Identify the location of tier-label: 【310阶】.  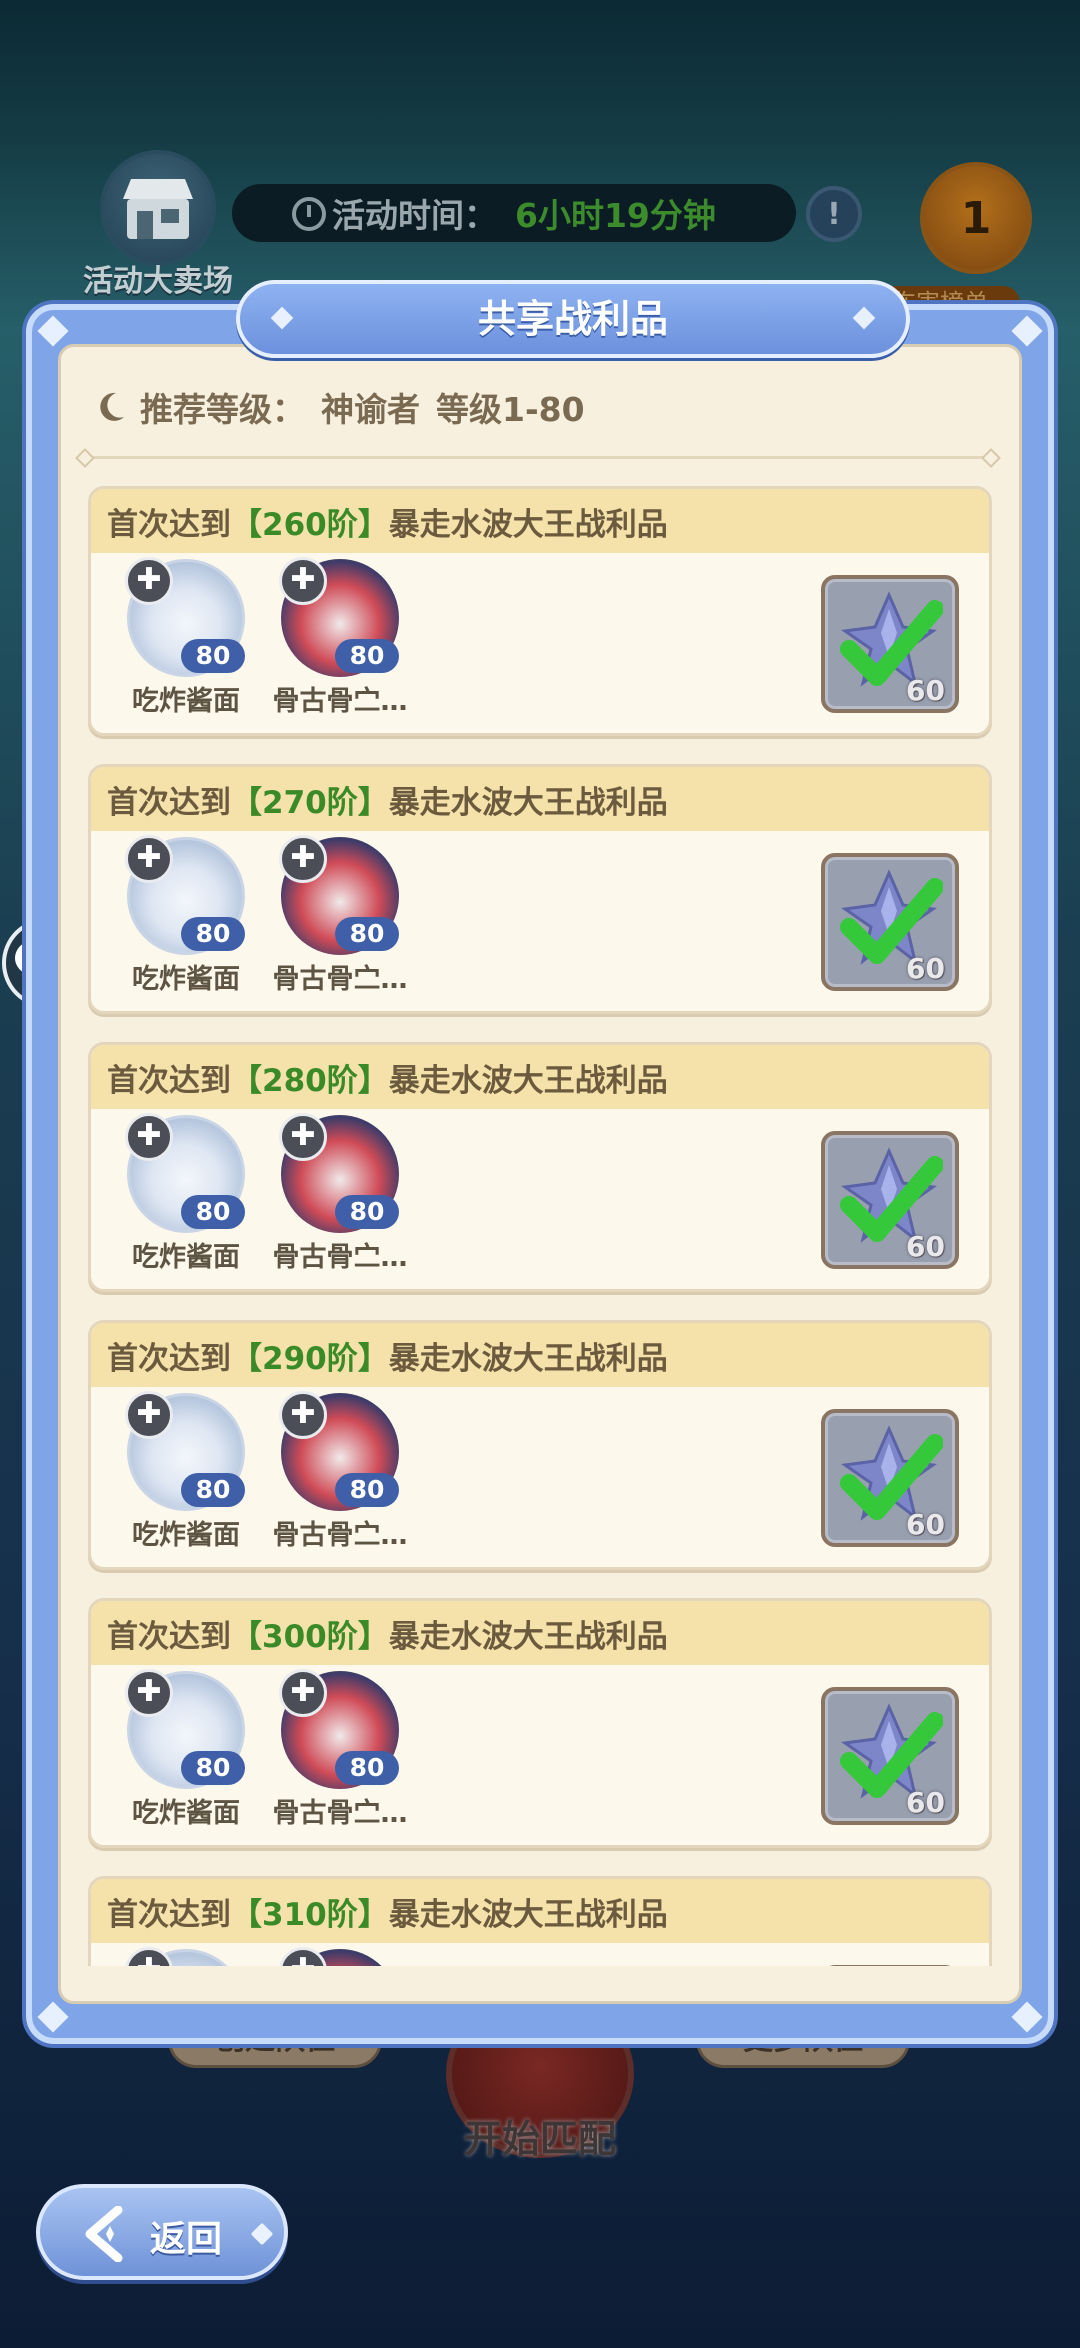
(310, 1914).